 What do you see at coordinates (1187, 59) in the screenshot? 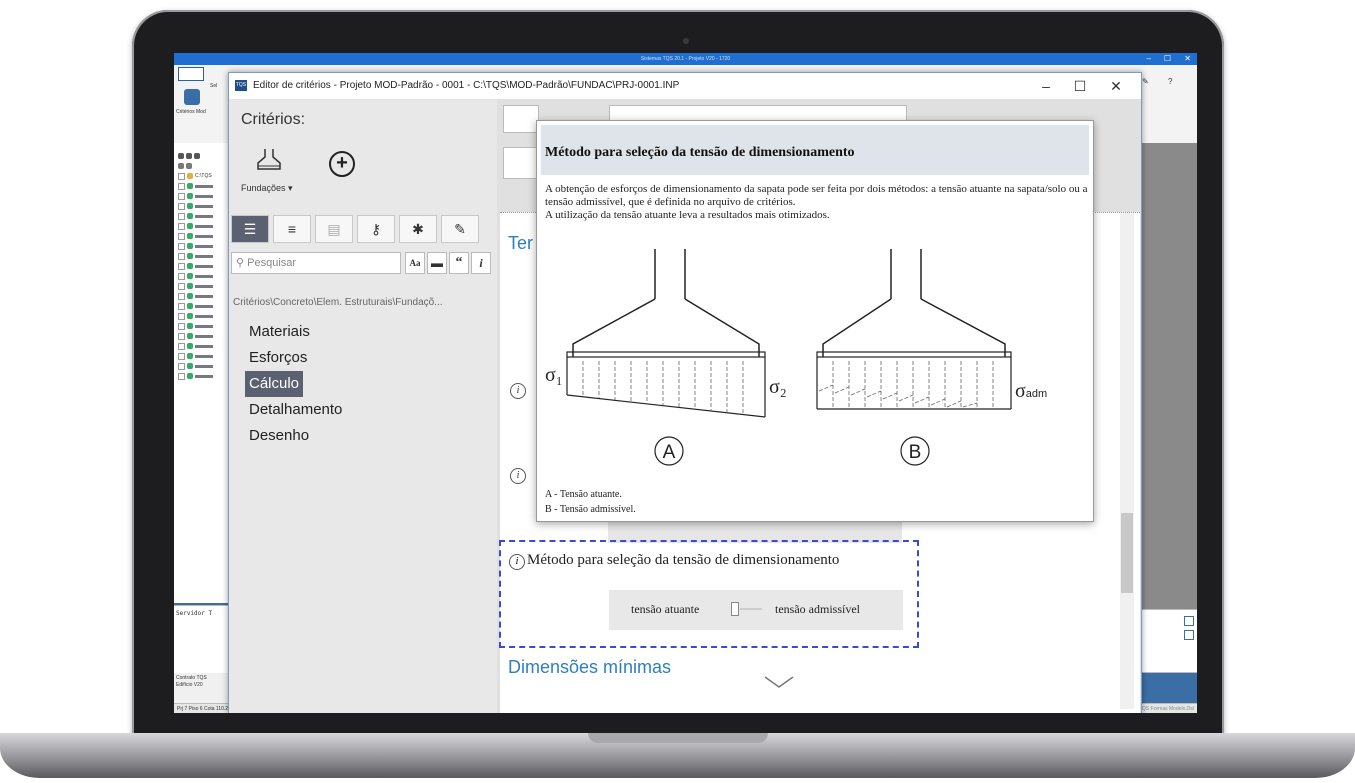
I see `bg-close-icon: ✕` at bounding box center [1187, 59].